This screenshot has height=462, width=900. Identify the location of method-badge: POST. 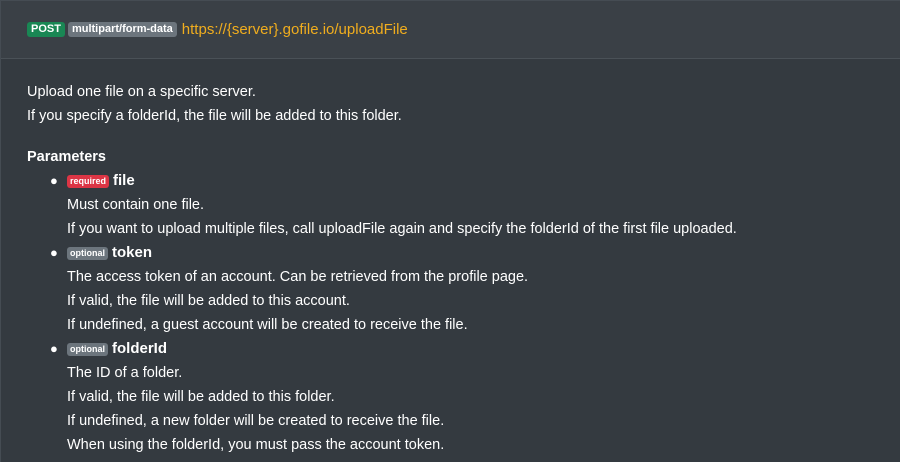
(46, 29).